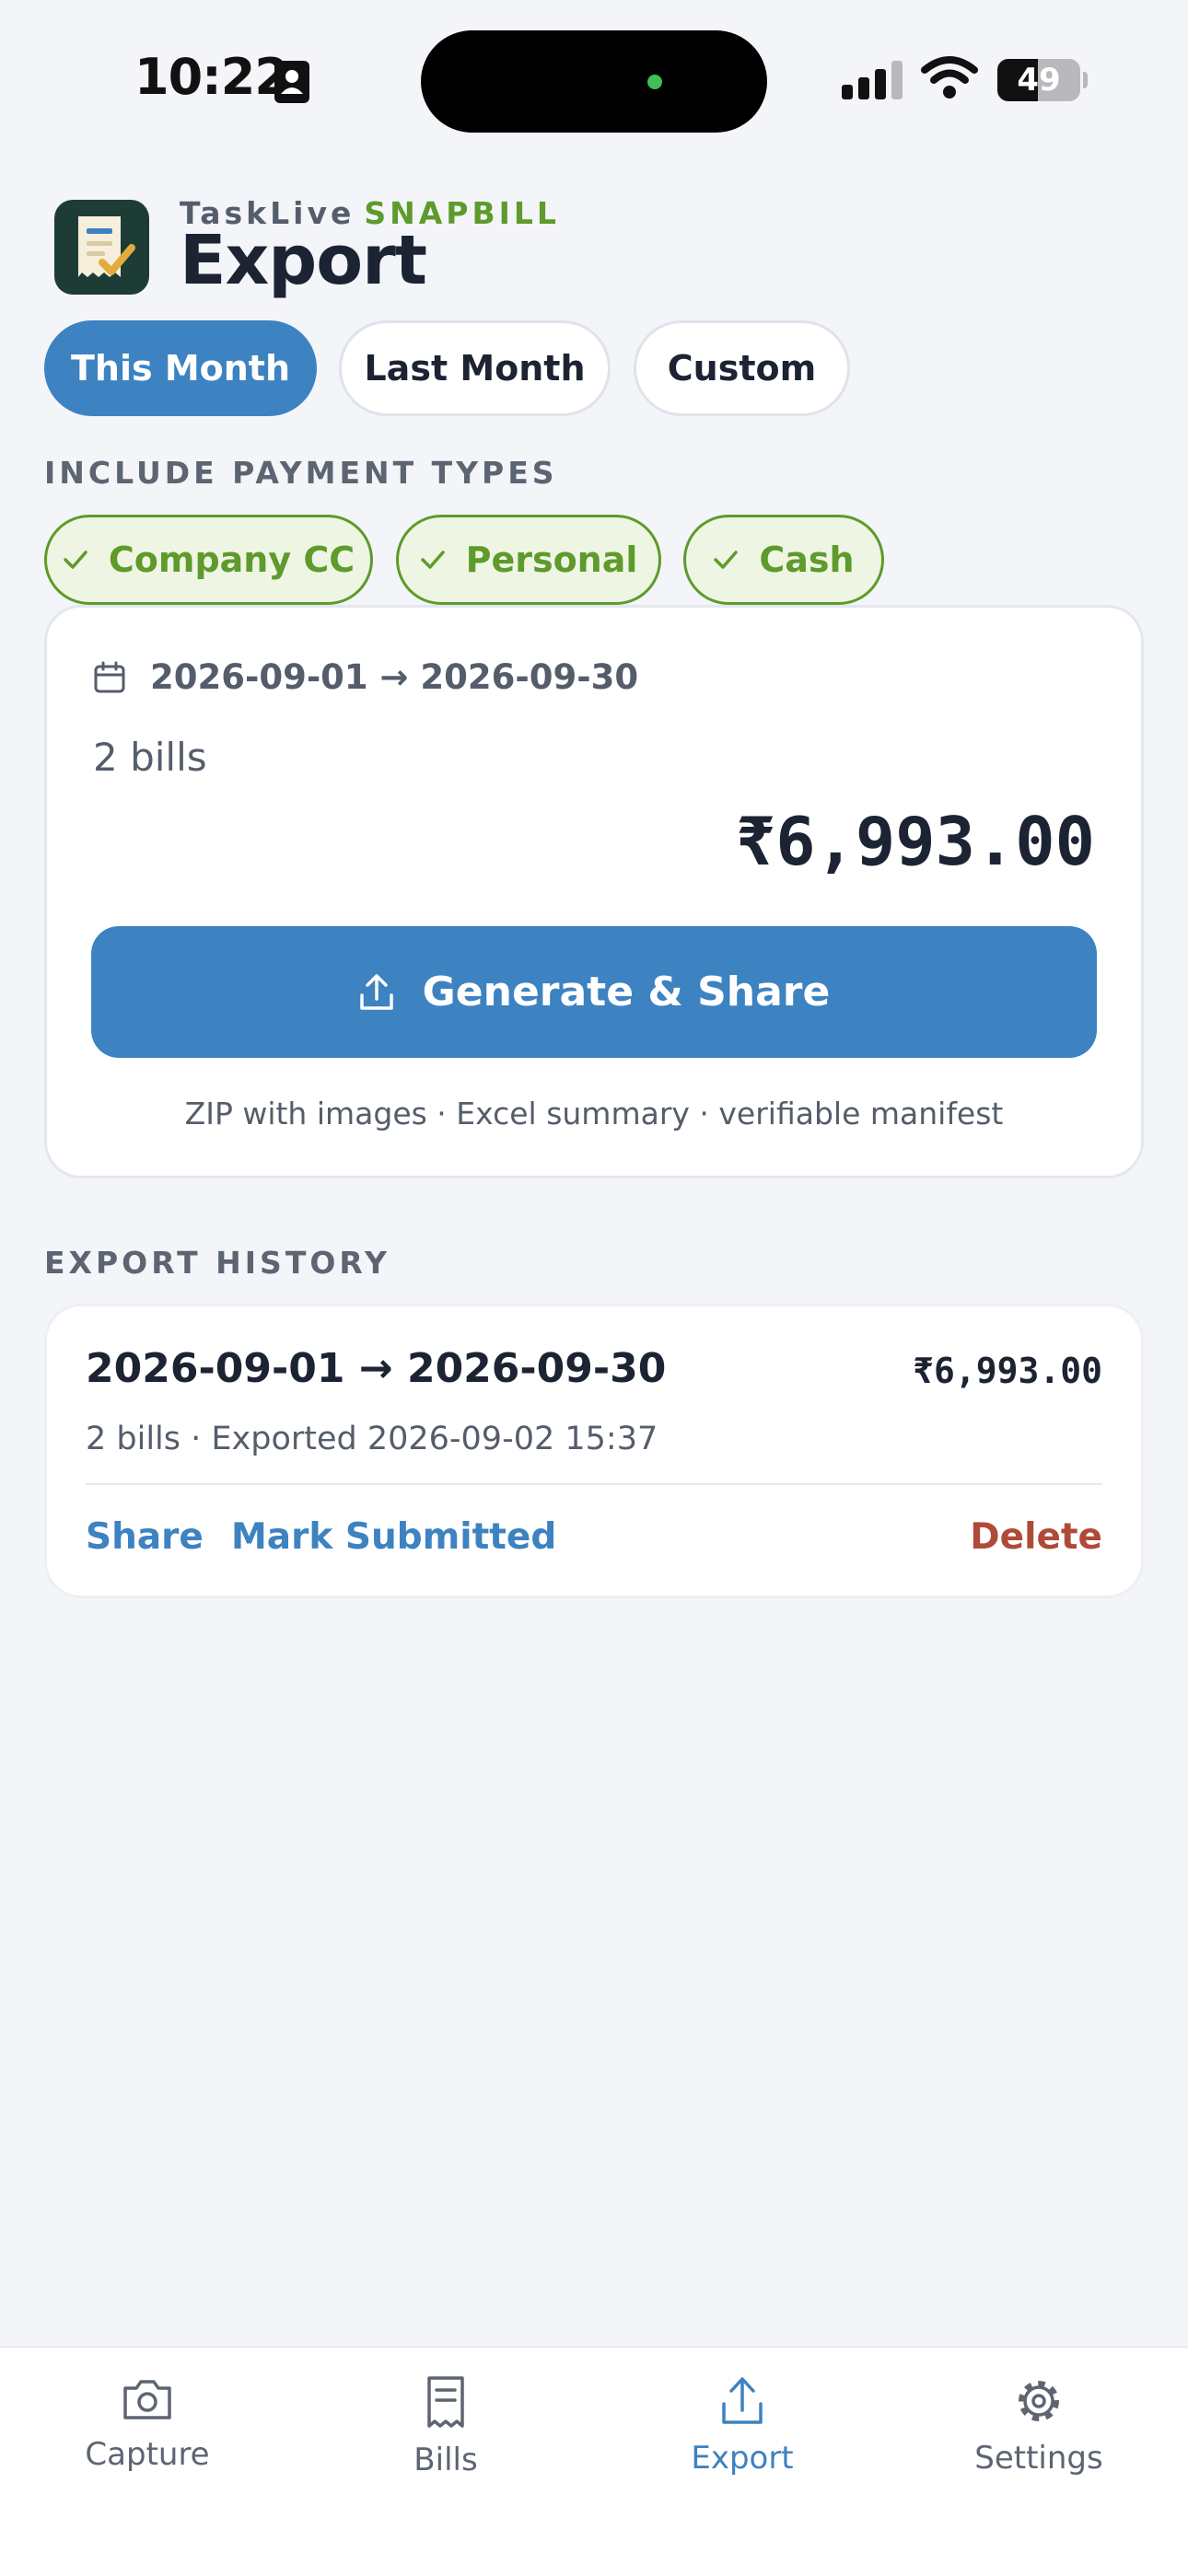  I want to click on nav-label: Capture, so click(147, 2454).